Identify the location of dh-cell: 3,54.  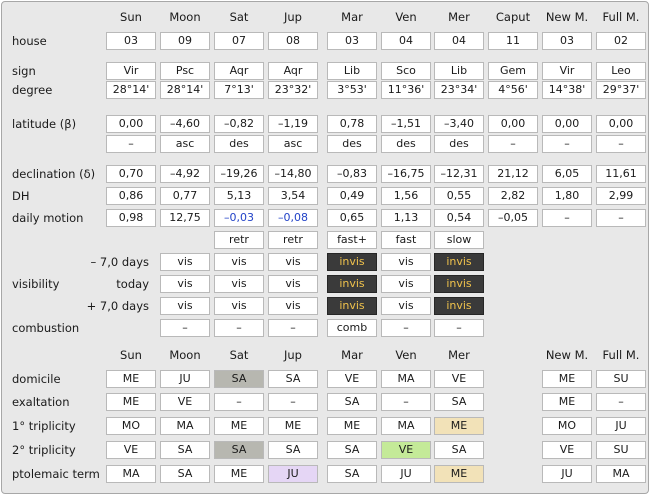
(293, 196).